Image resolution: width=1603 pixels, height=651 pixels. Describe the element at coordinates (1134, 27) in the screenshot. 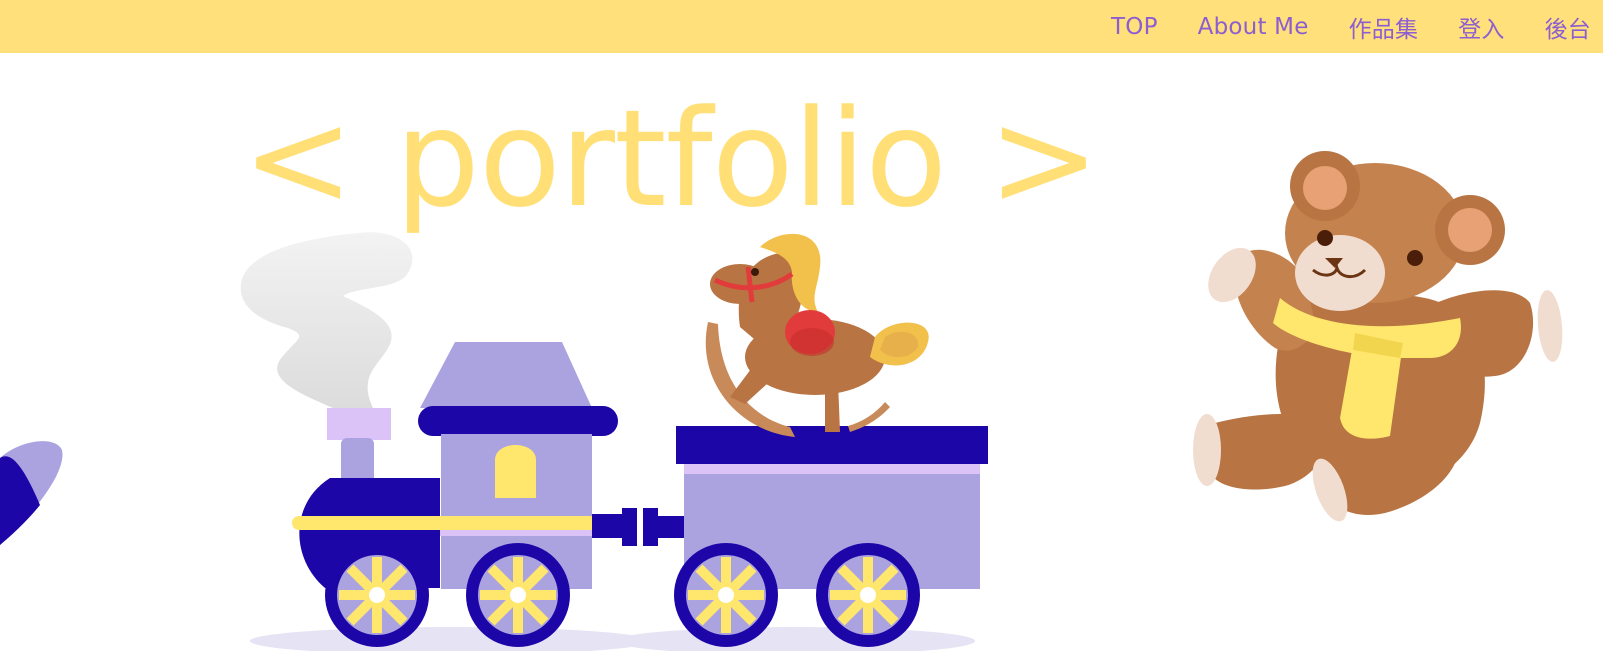

I see `nav-top-link: TOP` at that location.